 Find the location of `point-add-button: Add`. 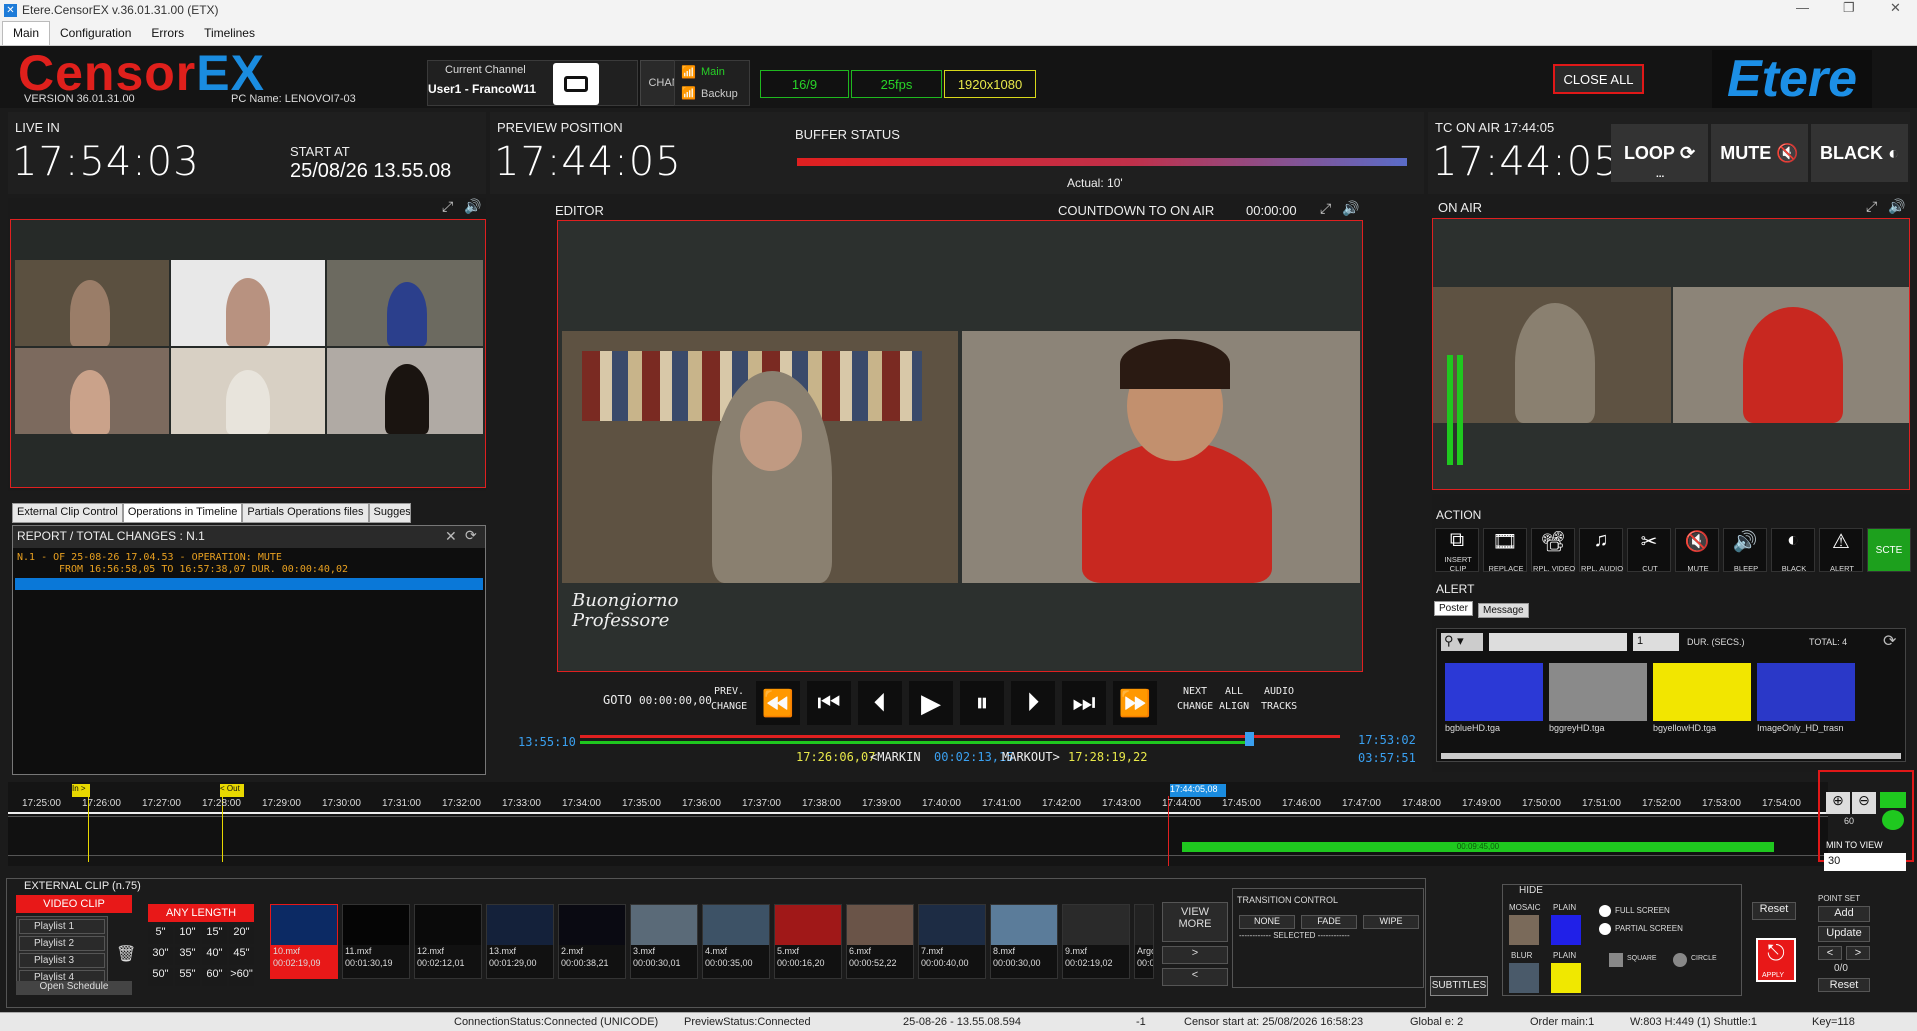

point-add-button: Add is located at coordinates (1844, 914).